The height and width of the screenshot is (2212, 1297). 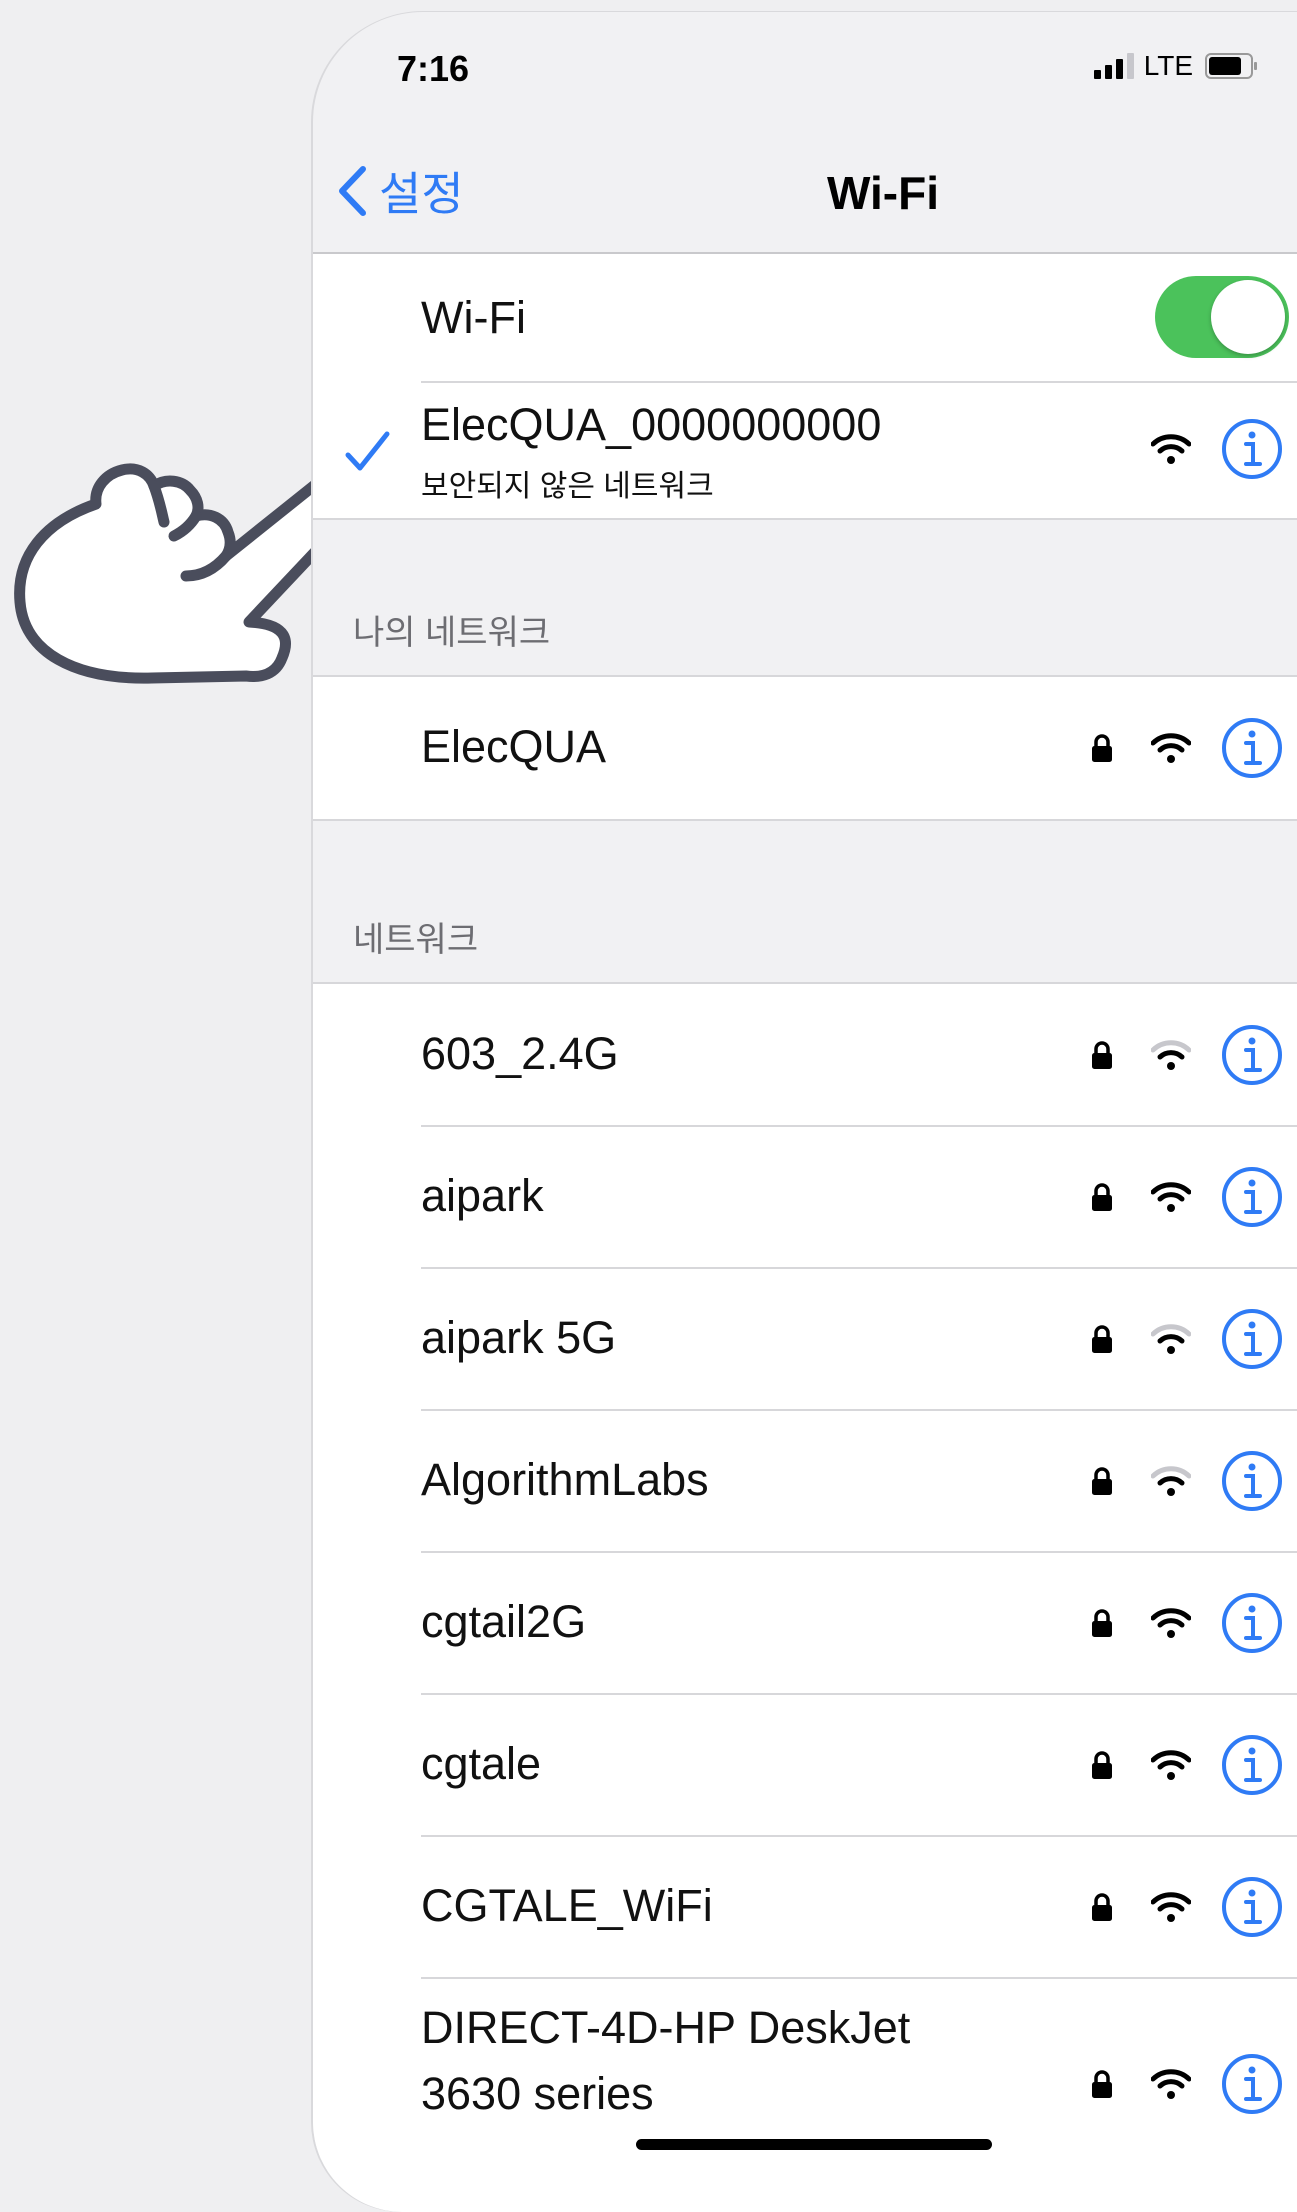 I want to click on connected-network-subtitle: 보안되지 않은 네트워크, so click(x=567, y=486).